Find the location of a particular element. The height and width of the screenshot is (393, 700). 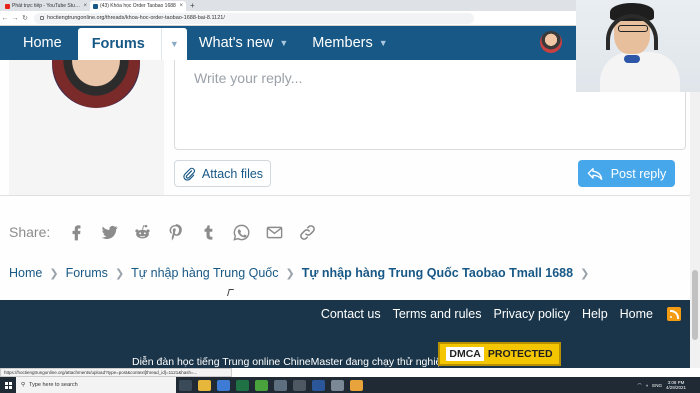

youtube-favicon-icon is located at coordinates (7, 6).